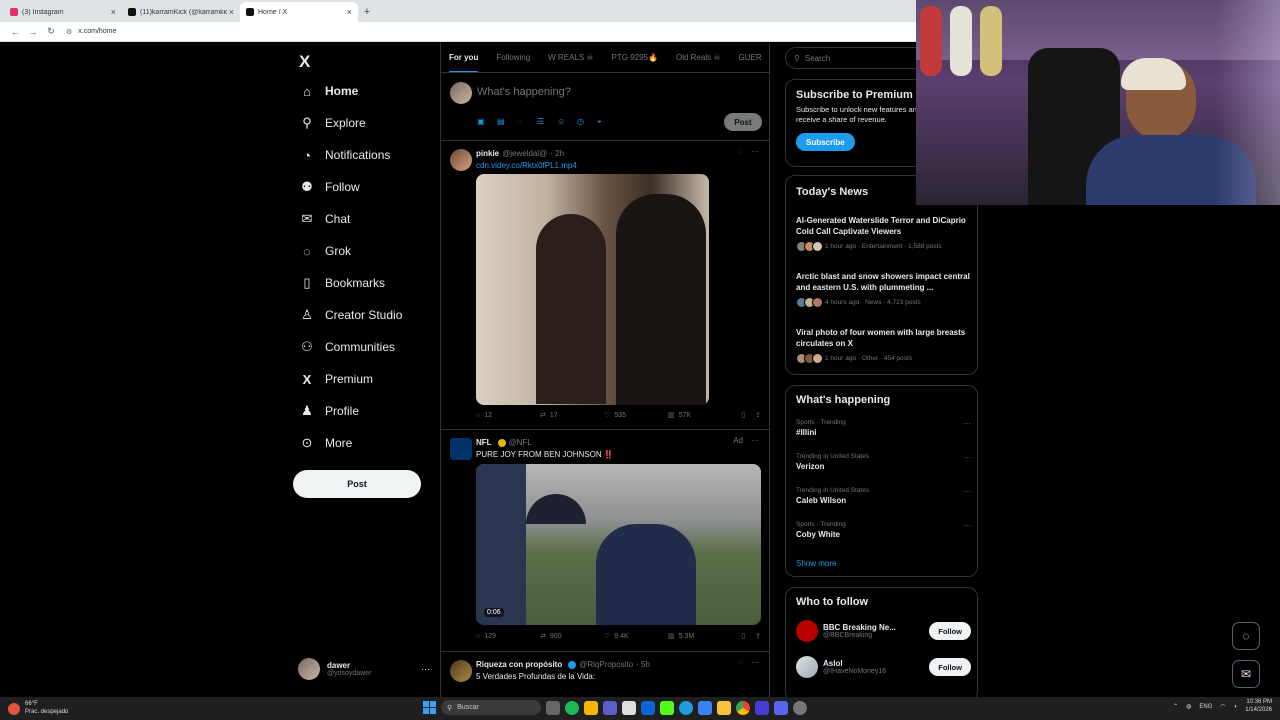 The height and width of the screenshot is (720, 1280). Describe the element at coordinates (324, 251) in the screenshot. I see `nav-grok: ◌ Grok` at that location.